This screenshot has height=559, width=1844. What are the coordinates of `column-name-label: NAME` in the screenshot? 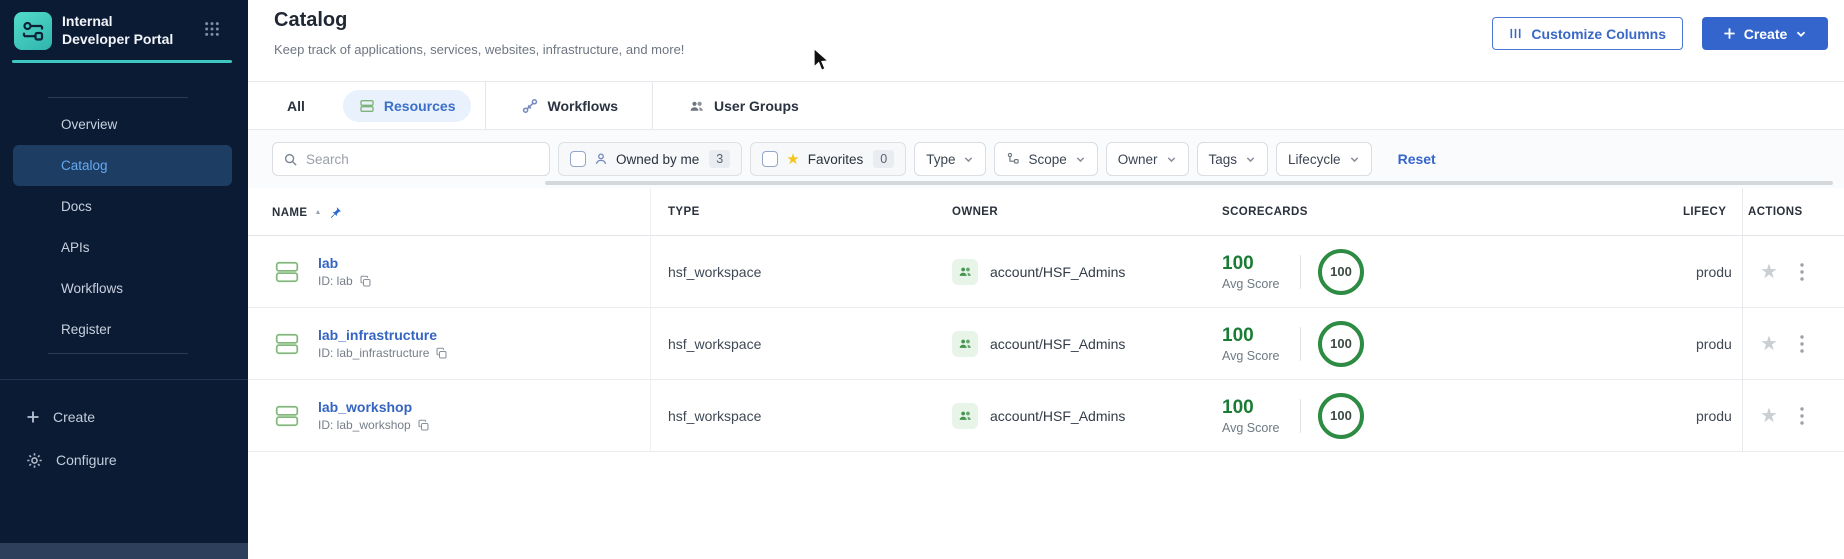 It's located at (290, 212).